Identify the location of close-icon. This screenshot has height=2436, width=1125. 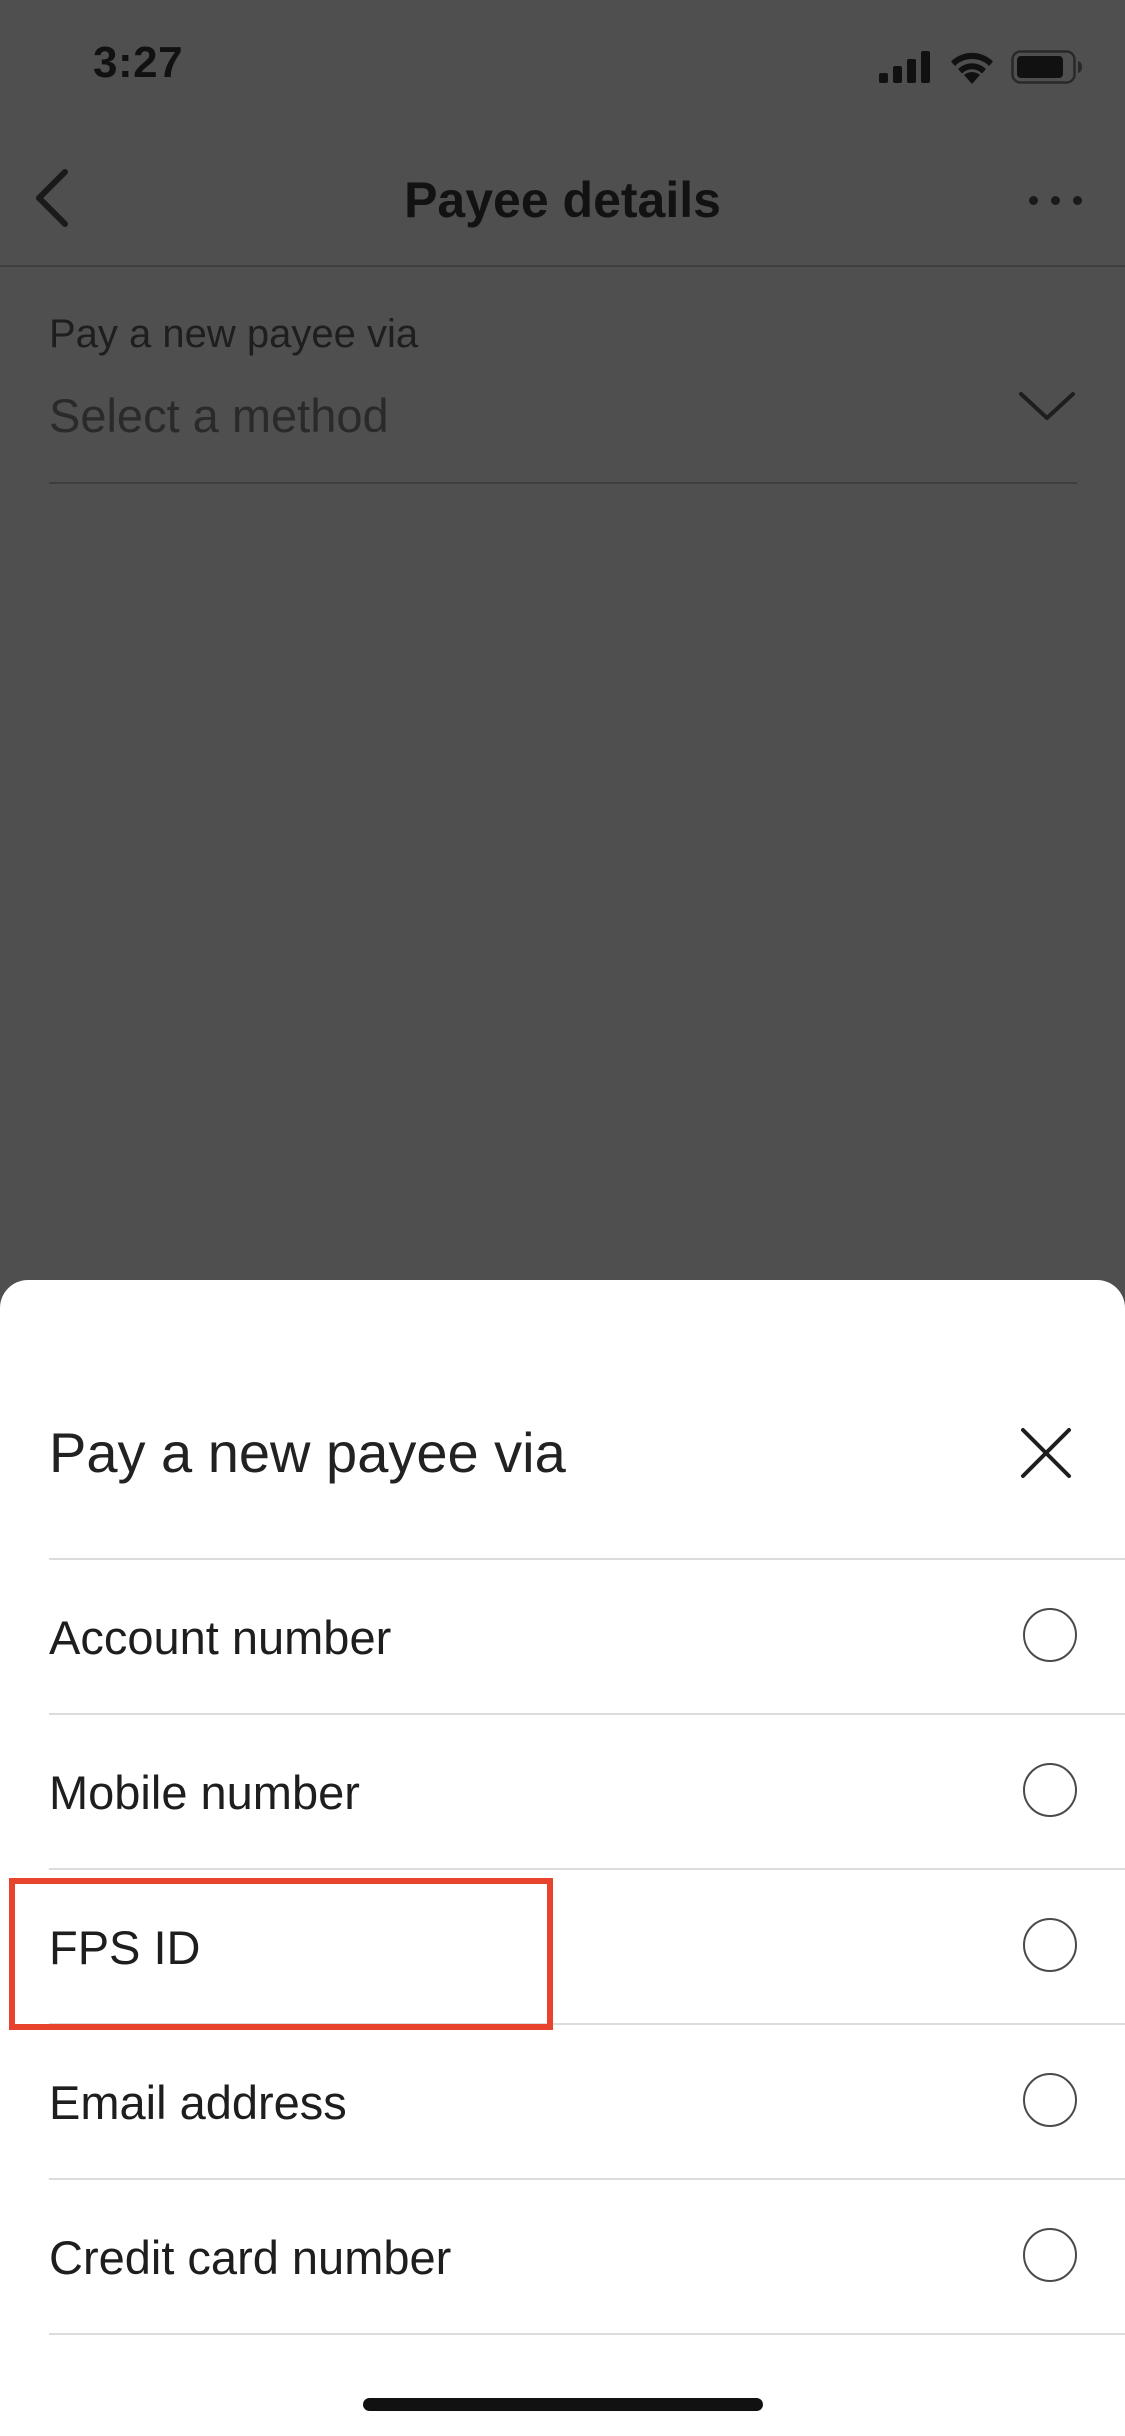
(1046, 1453).